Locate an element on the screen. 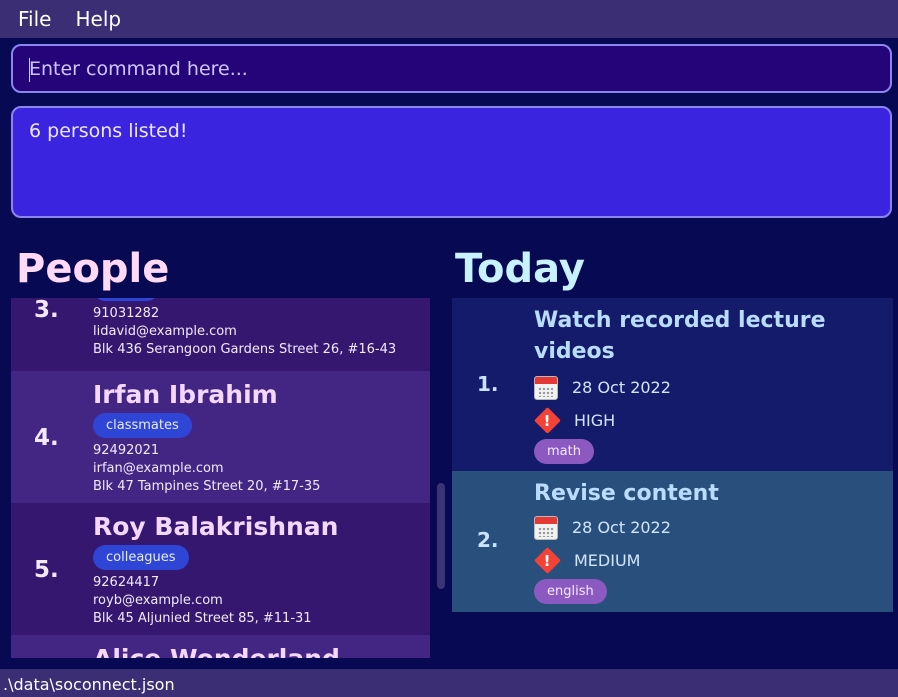  menu-help: Help is located at coordinates (98, 19).